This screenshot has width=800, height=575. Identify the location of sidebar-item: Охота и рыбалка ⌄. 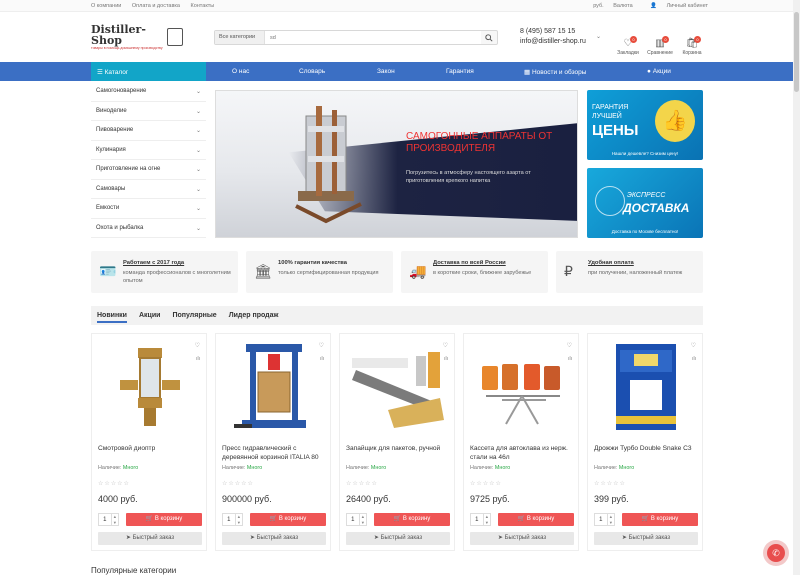
(148, 228).